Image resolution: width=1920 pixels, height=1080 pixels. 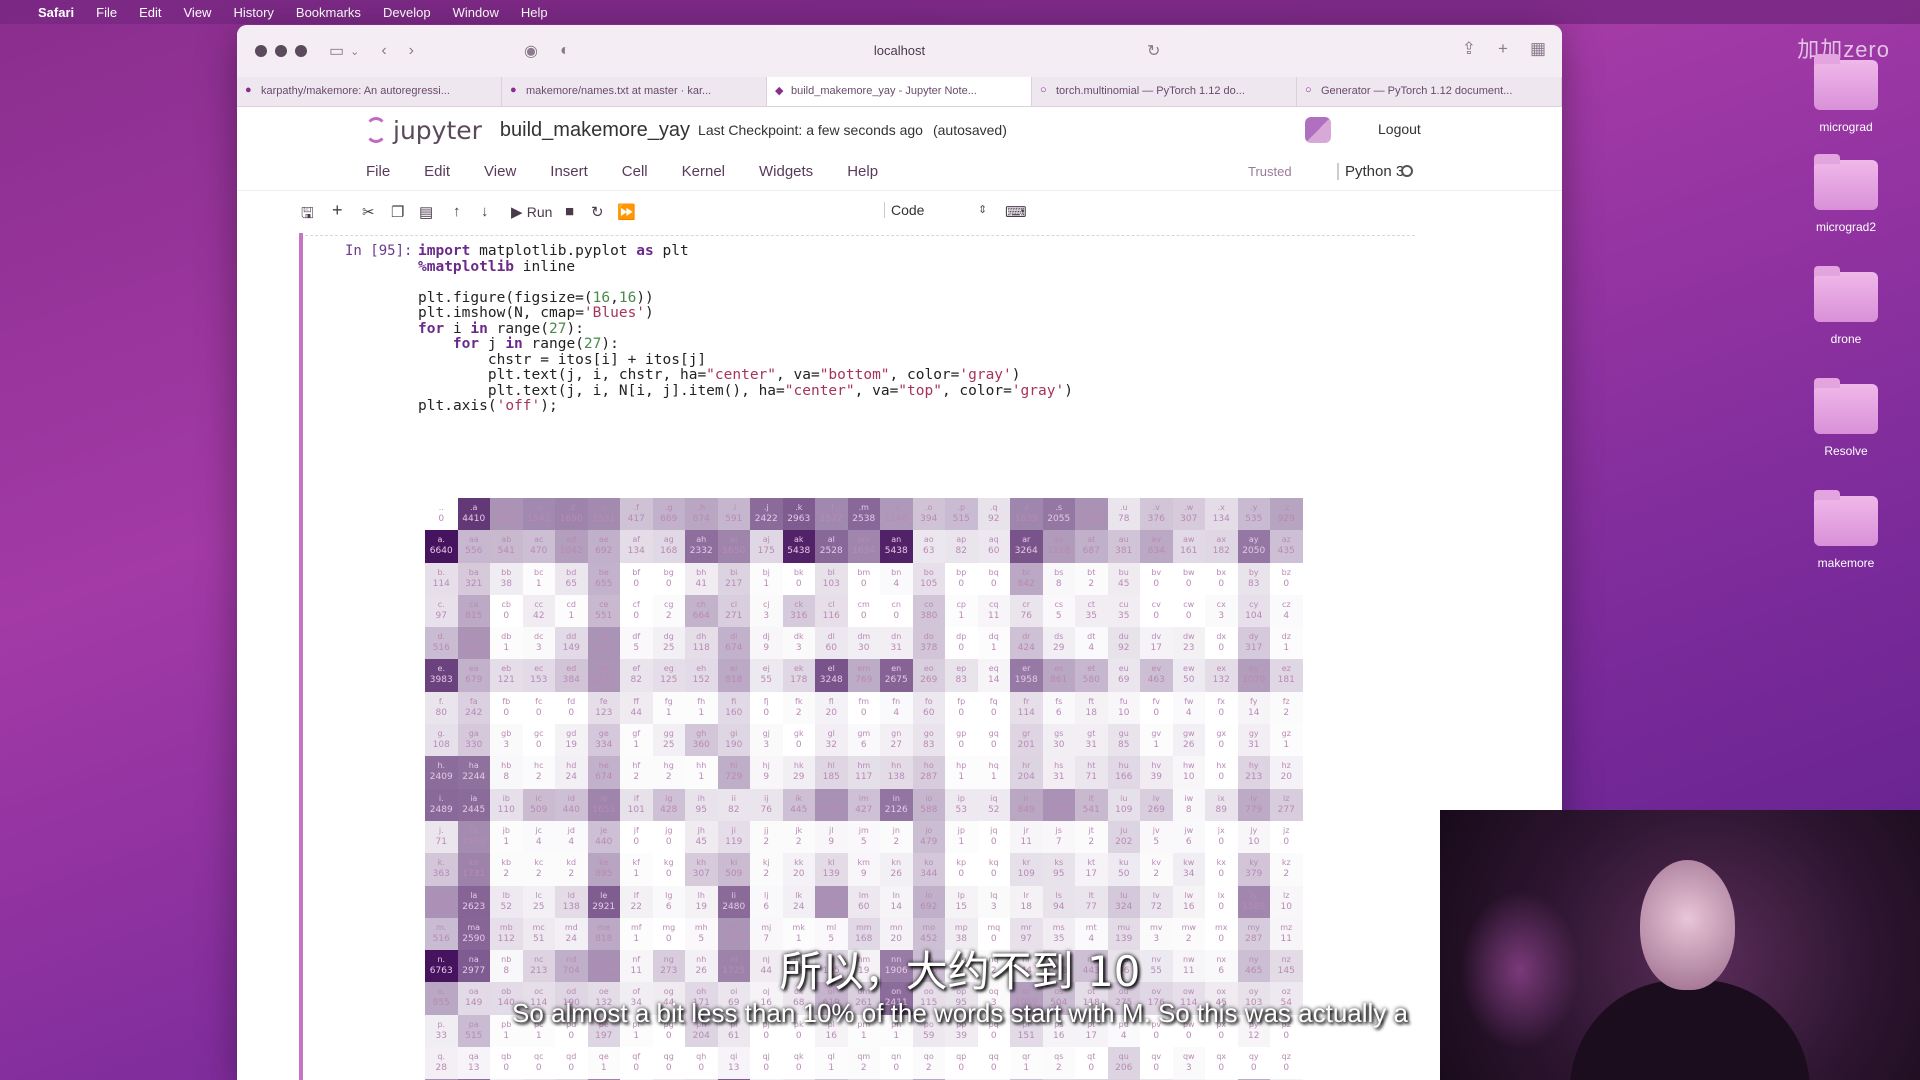 I want to click on bigram-count: 9, so click(x=863, y=874).